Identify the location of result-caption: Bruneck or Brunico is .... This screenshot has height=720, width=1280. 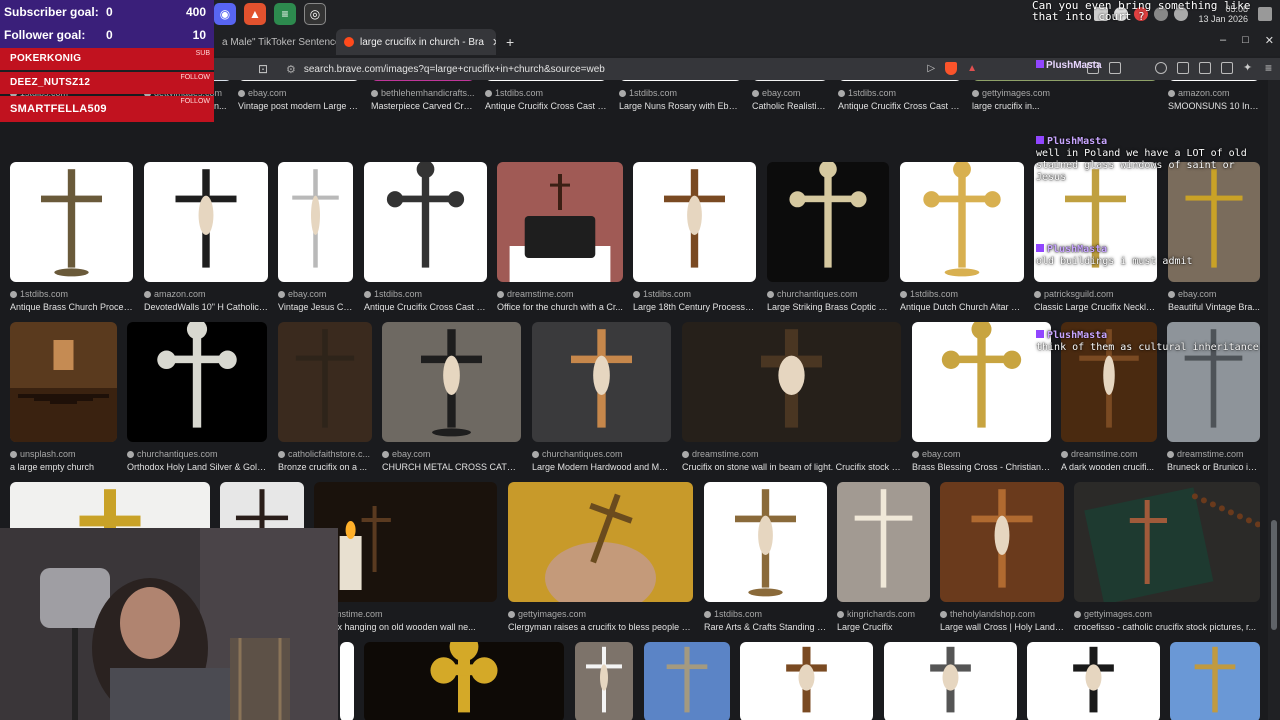
(1213, 467).